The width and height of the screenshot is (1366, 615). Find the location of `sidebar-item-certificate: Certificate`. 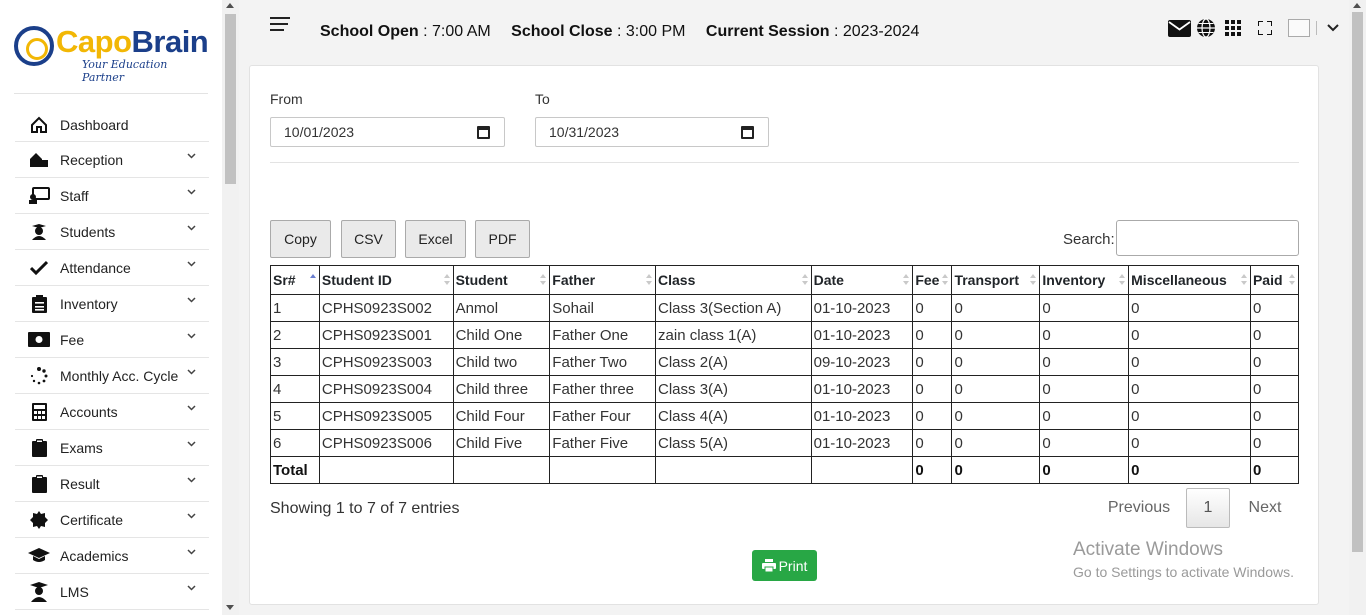

sidebar-item-certificate: Certificate is located at coordinates (112, 520).